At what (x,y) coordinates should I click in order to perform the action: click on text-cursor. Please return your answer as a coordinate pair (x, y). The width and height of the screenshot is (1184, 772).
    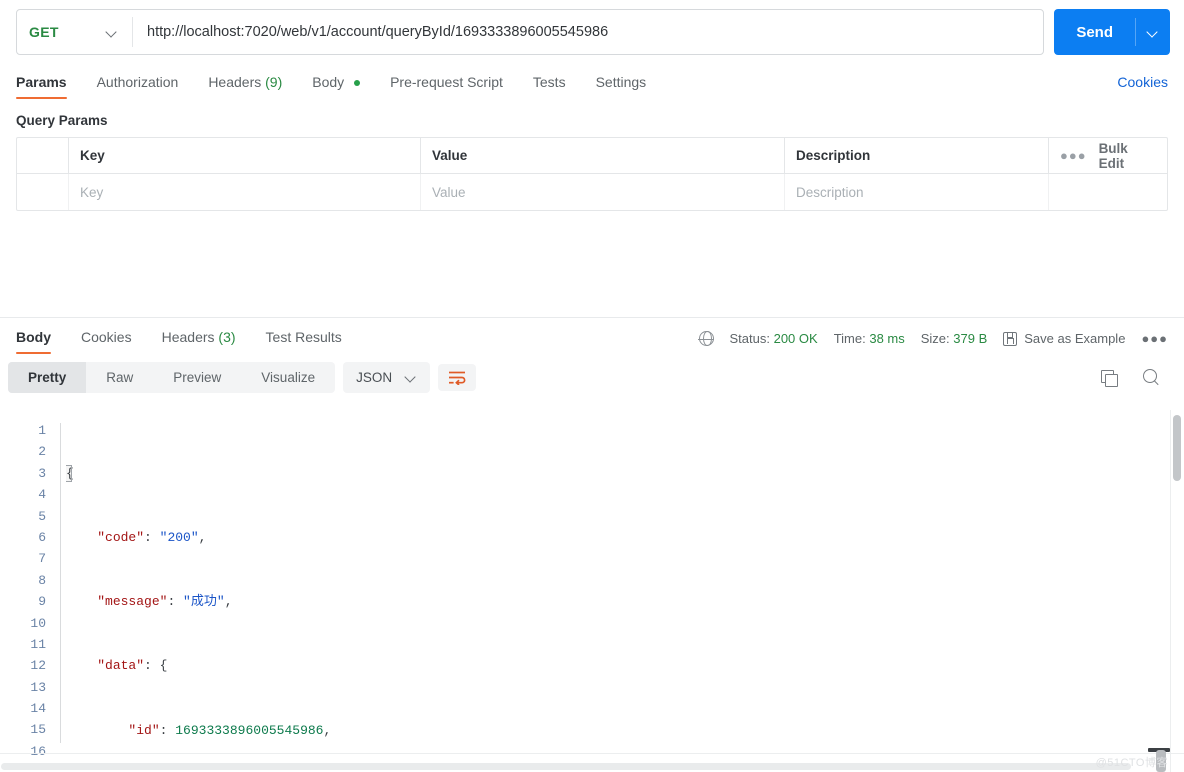
    Looking at the image, I should click on (69, 473).